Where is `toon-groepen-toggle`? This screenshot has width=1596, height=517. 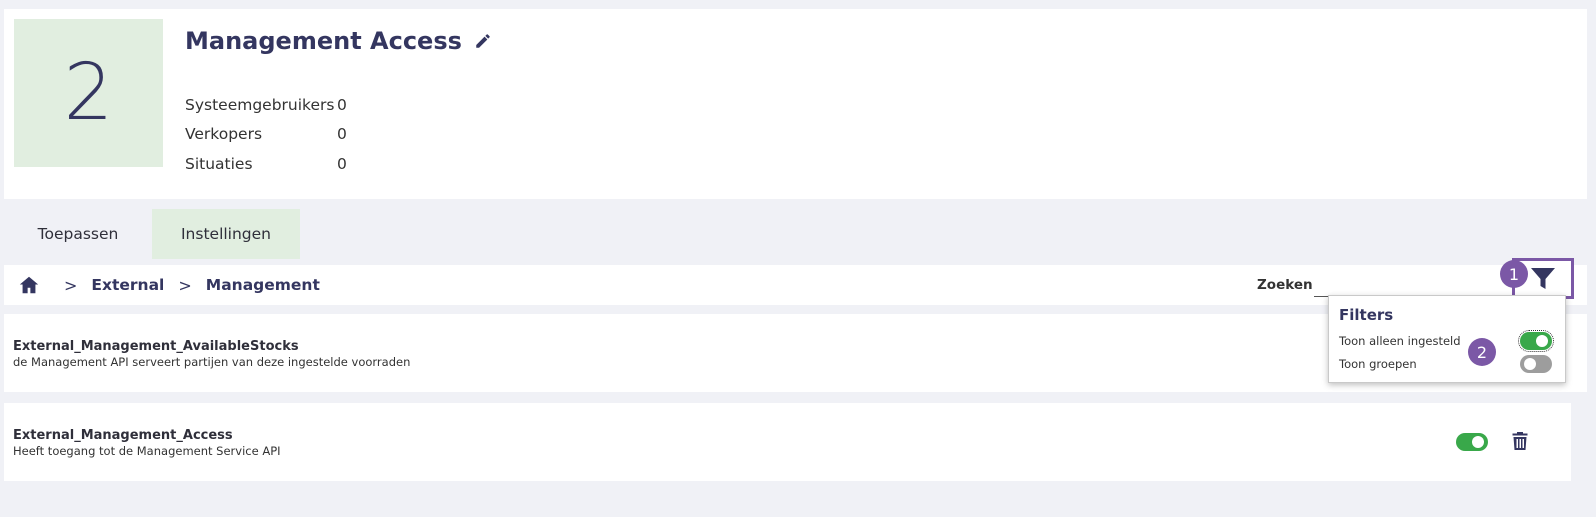 toon-groepen-toggle is located at coordinates (1536, 364).